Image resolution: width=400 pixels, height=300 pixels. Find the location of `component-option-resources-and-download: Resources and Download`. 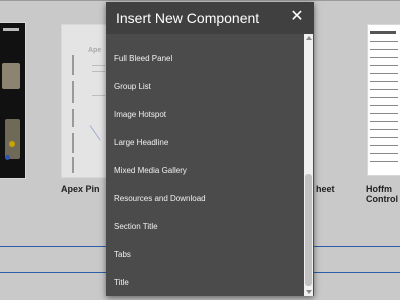

component-option-resources-and-download: Resources and Download is located at coordinates (204, 199).